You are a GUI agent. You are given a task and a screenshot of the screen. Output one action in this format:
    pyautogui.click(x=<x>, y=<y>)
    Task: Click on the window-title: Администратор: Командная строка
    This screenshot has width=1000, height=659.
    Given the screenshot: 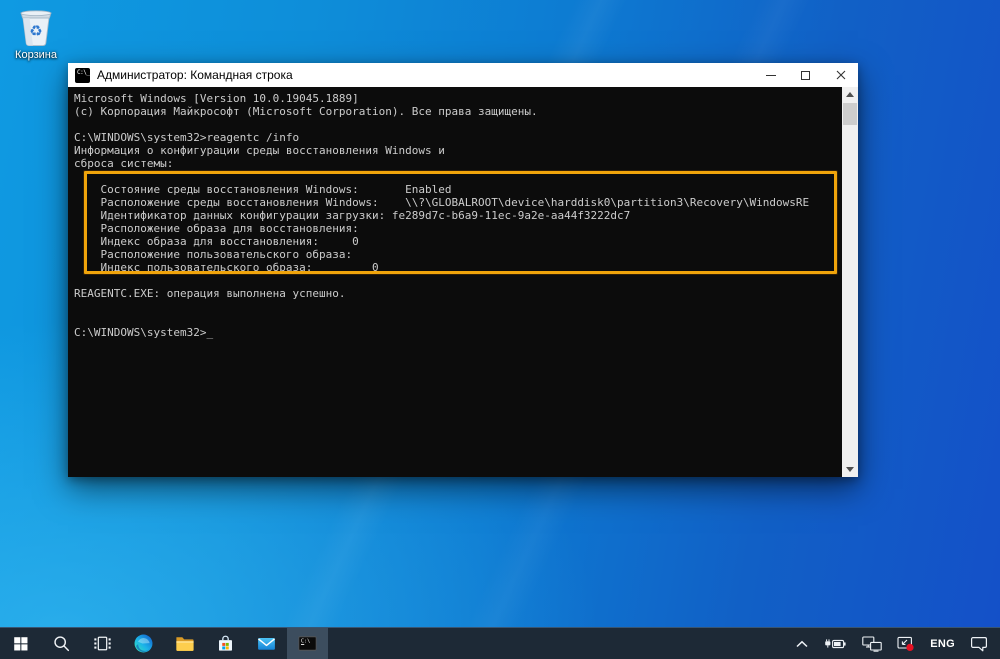 What is the action you would take?
    pyautogui.click(x=195, y=75)
    